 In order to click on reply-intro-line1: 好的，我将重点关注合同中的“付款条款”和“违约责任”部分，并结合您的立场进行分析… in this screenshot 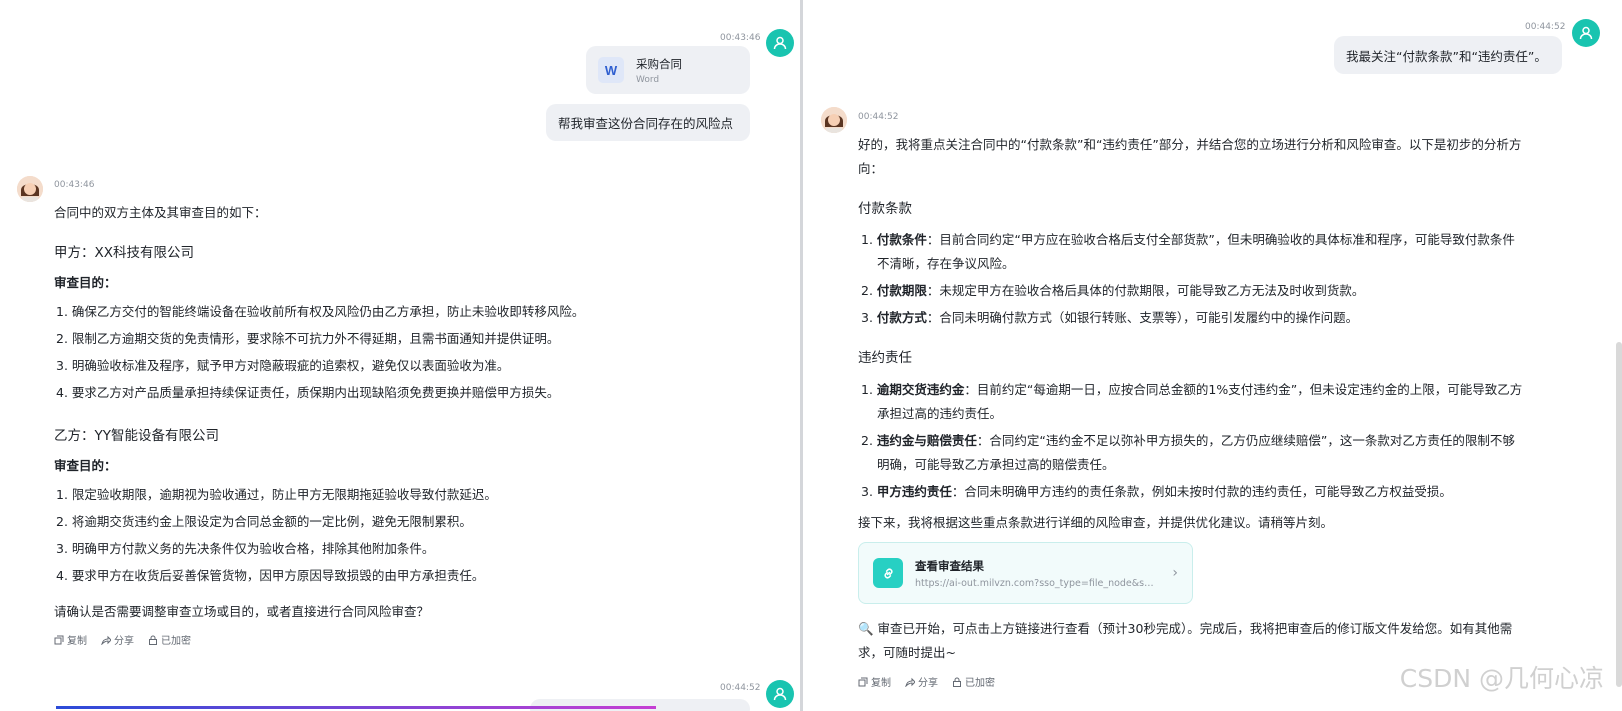, I will do `click(1190, 144)`.